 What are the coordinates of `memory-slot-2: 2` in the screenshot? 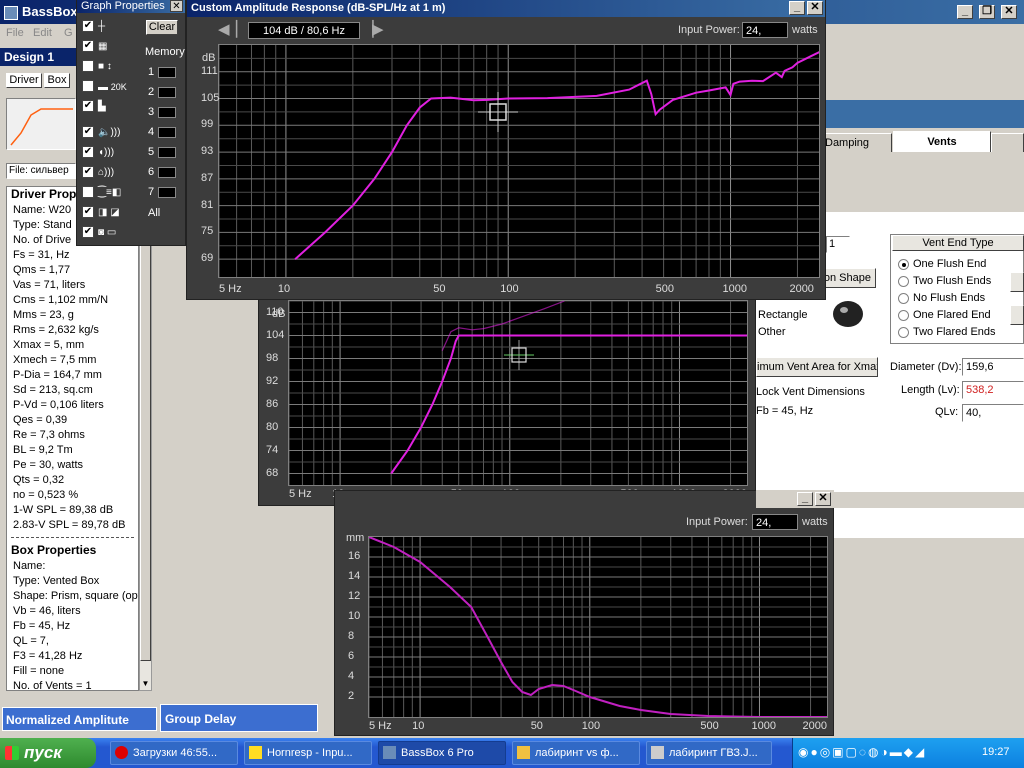 It's located at (163, 93).